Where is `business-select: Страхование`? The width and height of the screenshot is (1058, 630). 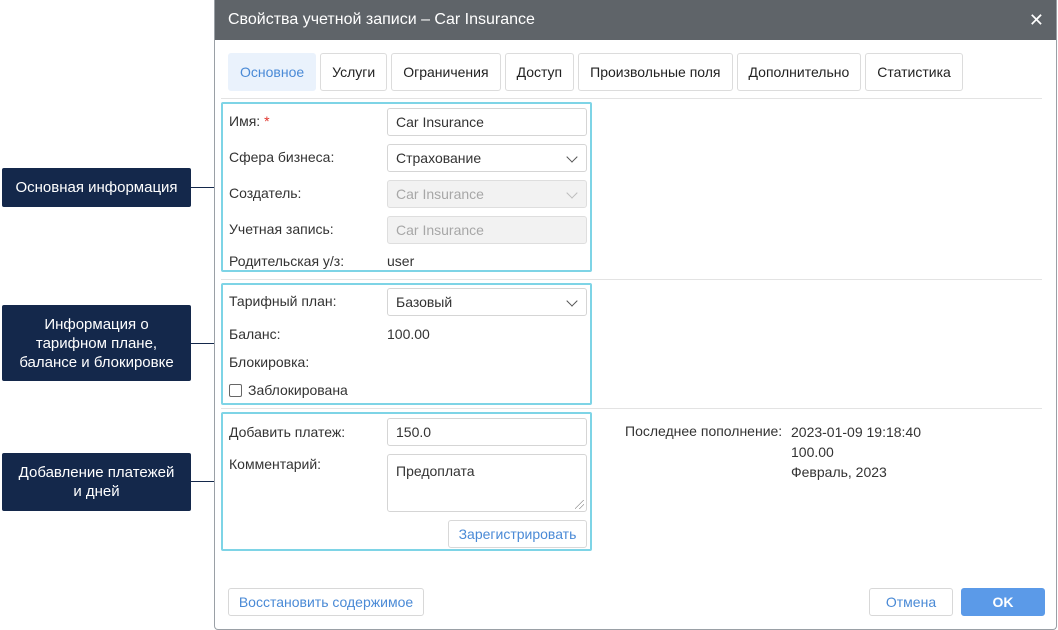 business-select: Страхование is located at coordinates (487, 158).